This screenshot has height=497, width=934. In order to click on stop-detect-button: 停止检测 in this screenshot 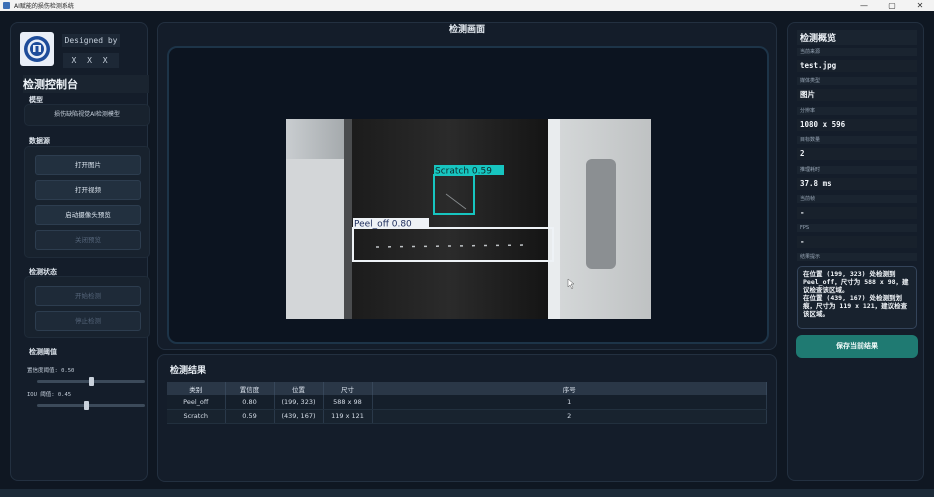, I will do `click(88, 321)`.